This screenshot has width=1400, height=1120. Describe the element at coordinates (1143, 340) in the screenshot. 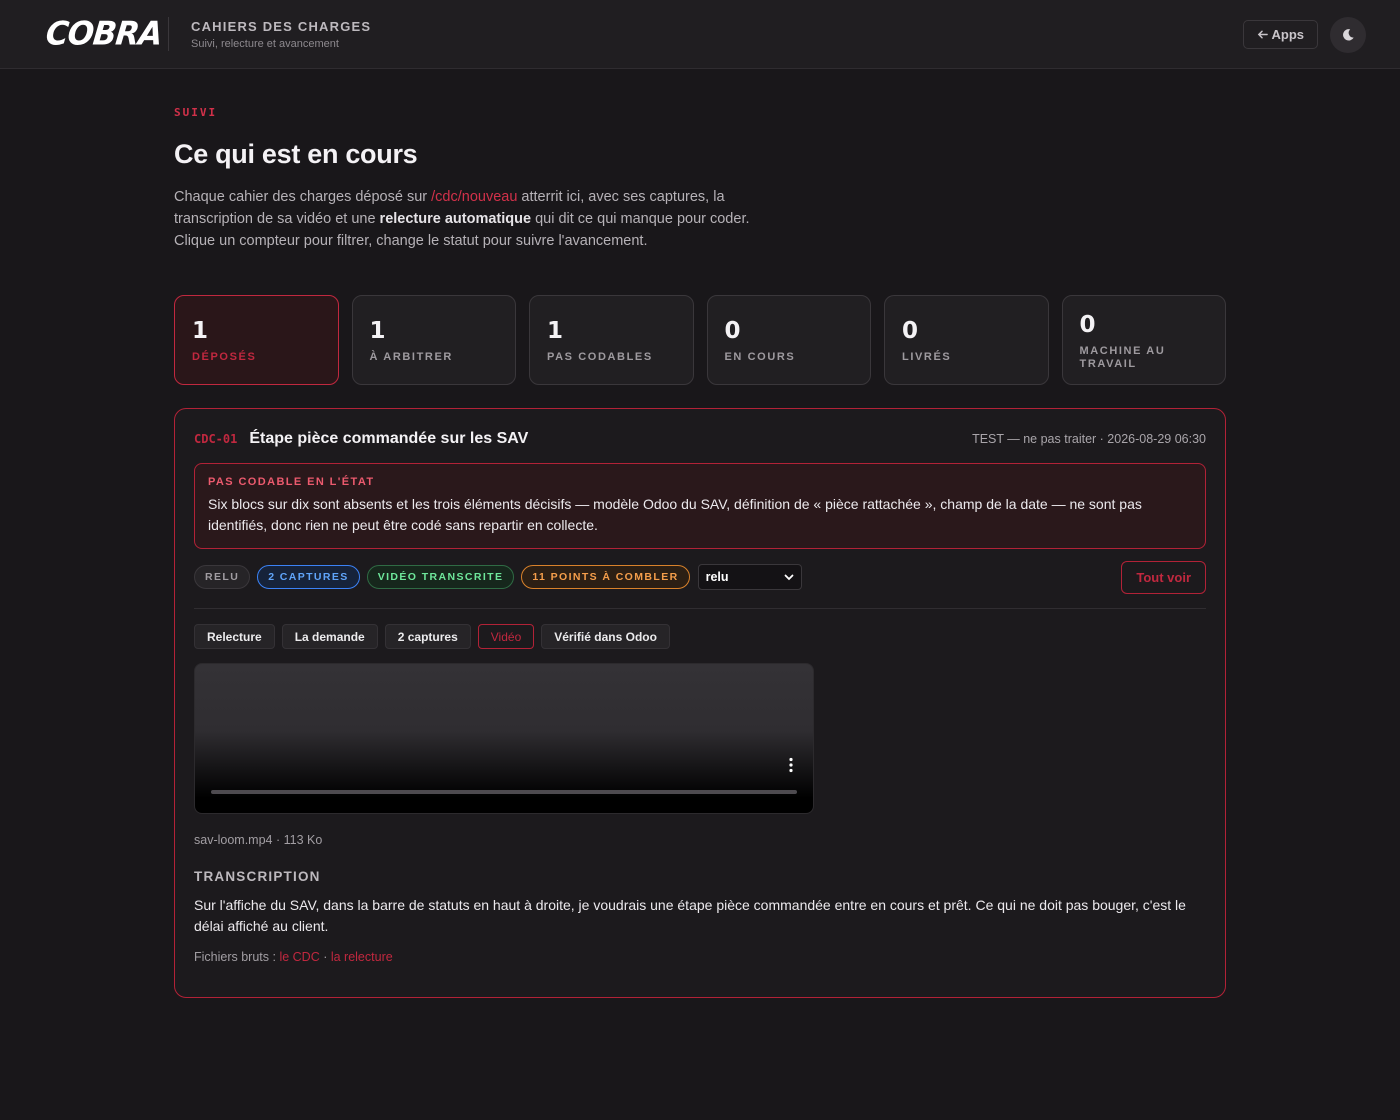

I see `counter-machine-au-travail: 0 MACHINE AU TRAVAIL` at that location.